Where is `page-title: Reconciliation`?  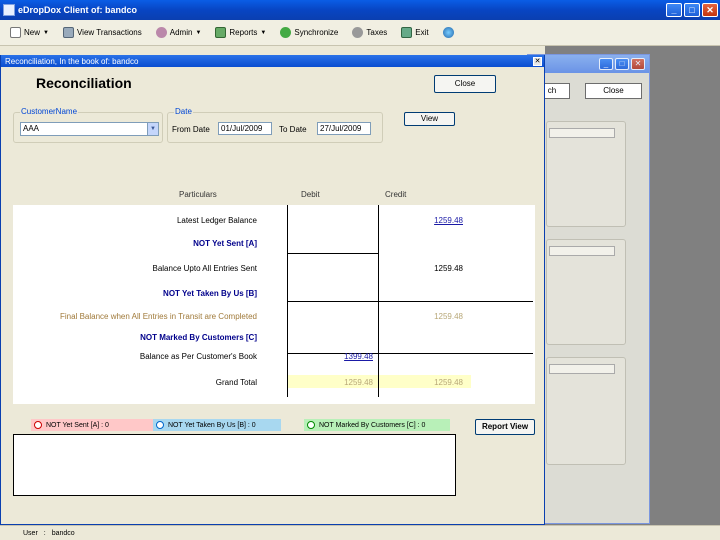 page-title: Reconciliation is located at coordinates (84, 83).